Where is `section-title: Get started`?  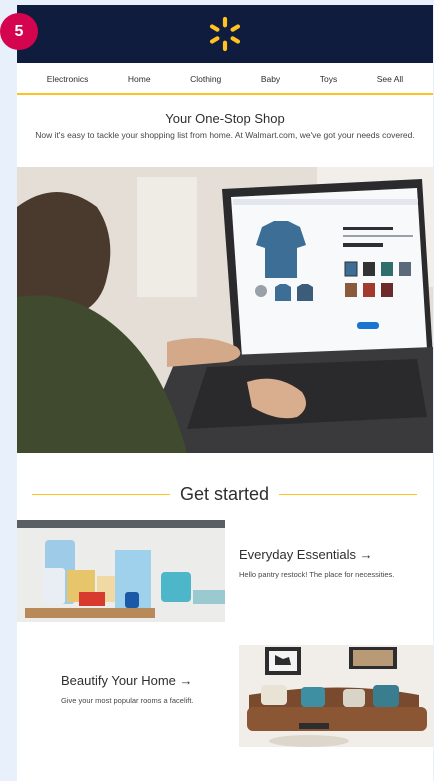
section-title: Get started is located at coordinates (224, 493).